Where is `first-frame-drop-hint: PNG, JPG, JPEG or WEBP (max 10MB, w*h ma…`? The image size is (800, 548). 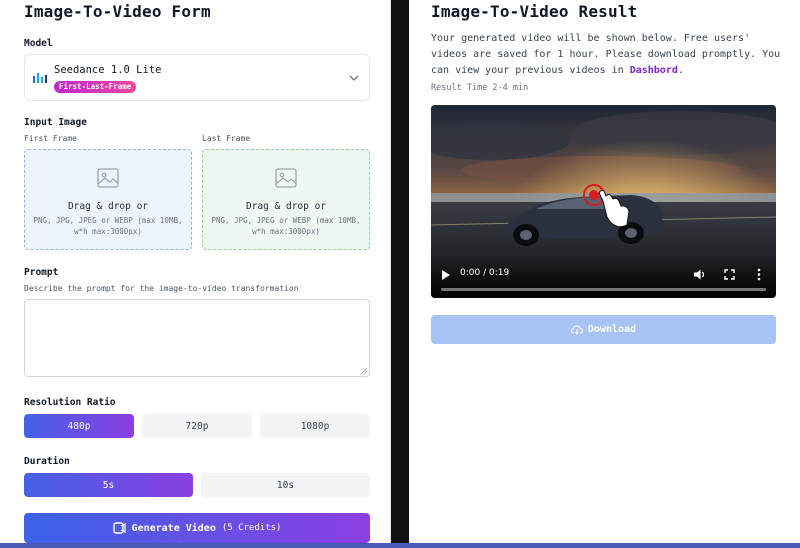
first-frame-drop-hint: PNG, JPG, JPEG or WEBP (max 10MB, w*h ma… is located at coordinates (108, 226).